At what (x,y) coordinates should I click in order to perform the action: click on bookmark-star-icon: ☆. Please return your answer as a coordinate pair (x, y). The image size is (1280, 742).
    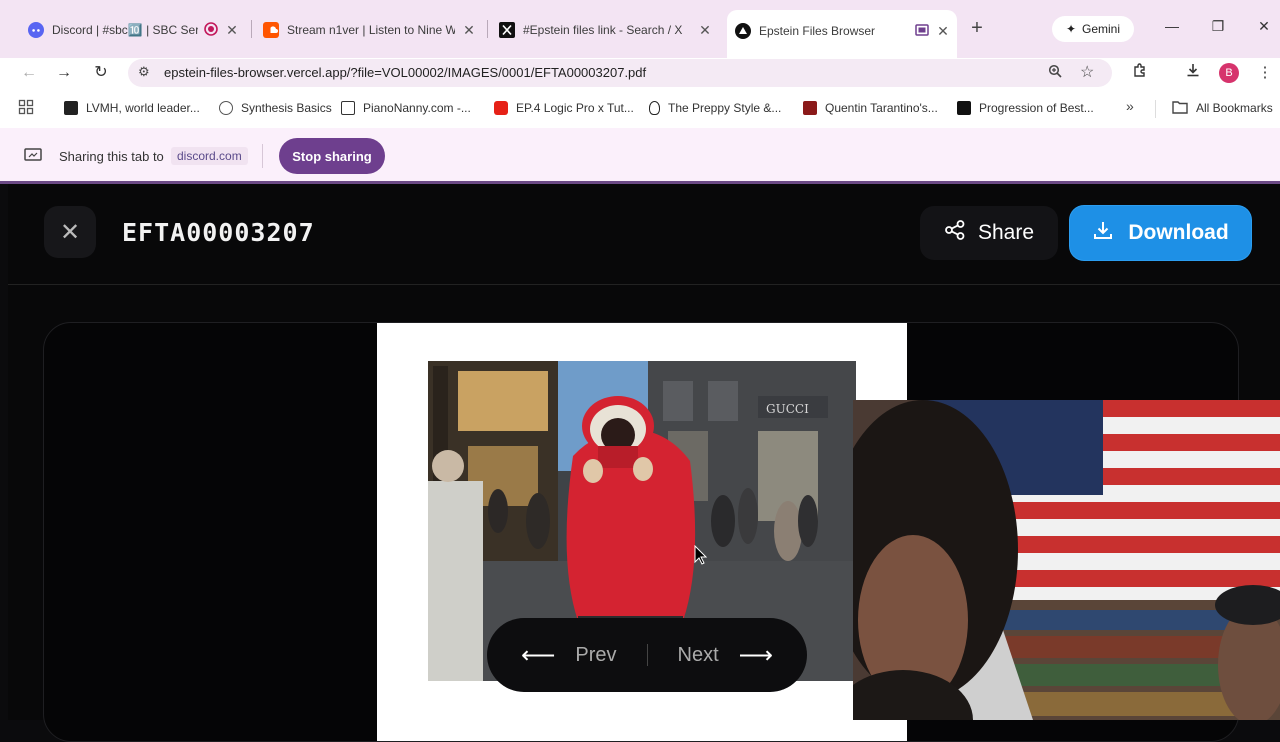
    Looking at the image, I should click on (1087, 72).